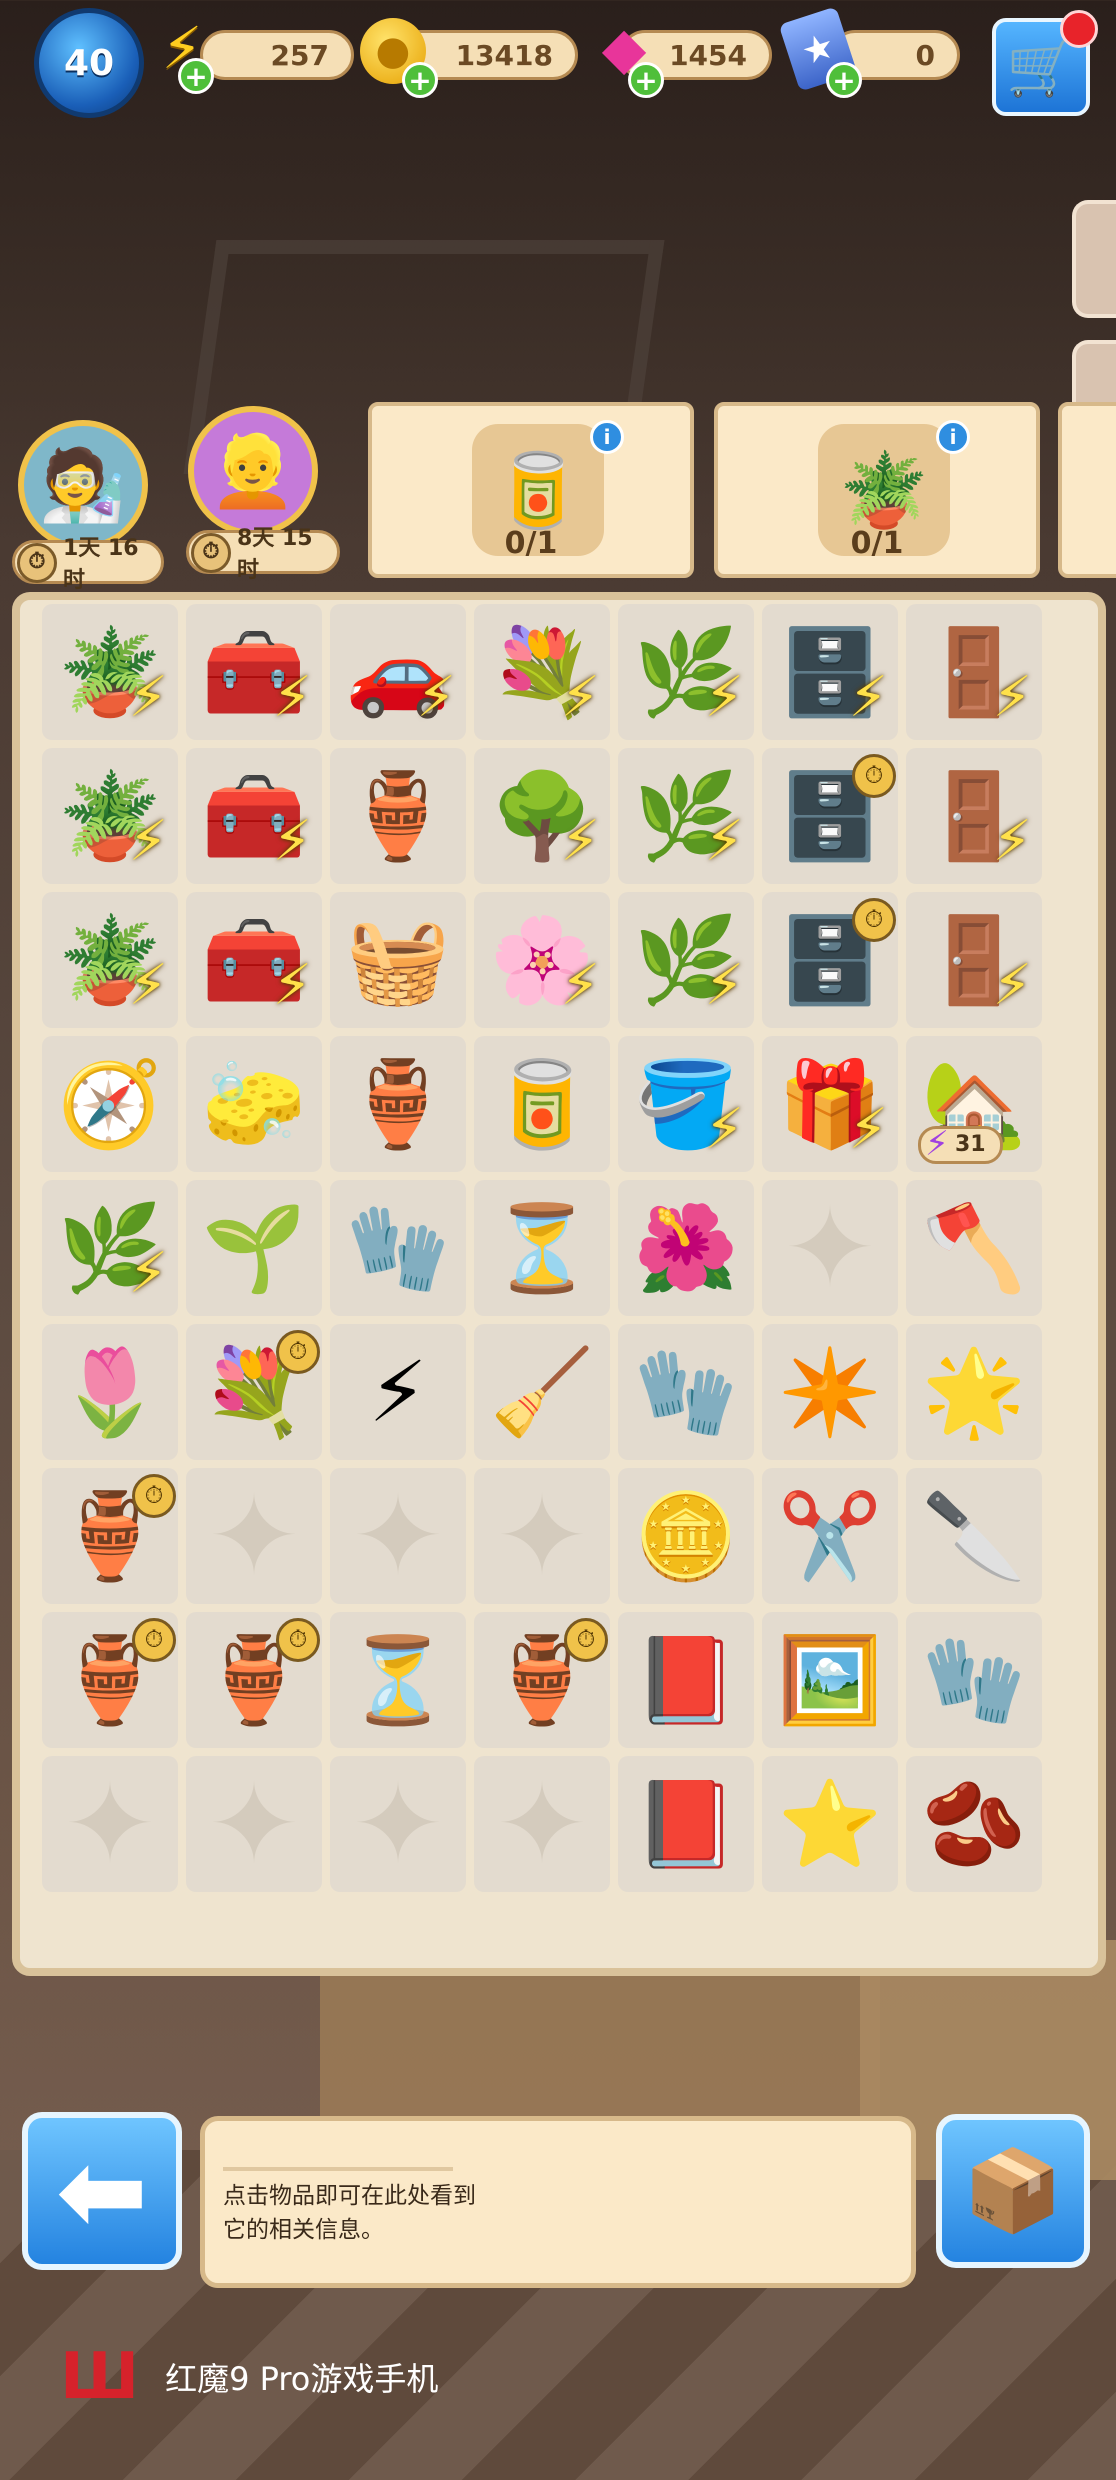  Describe the element at coordinates (1013, 2191) in the screenshot. I see `inventory-box-button: 📦` at that location.